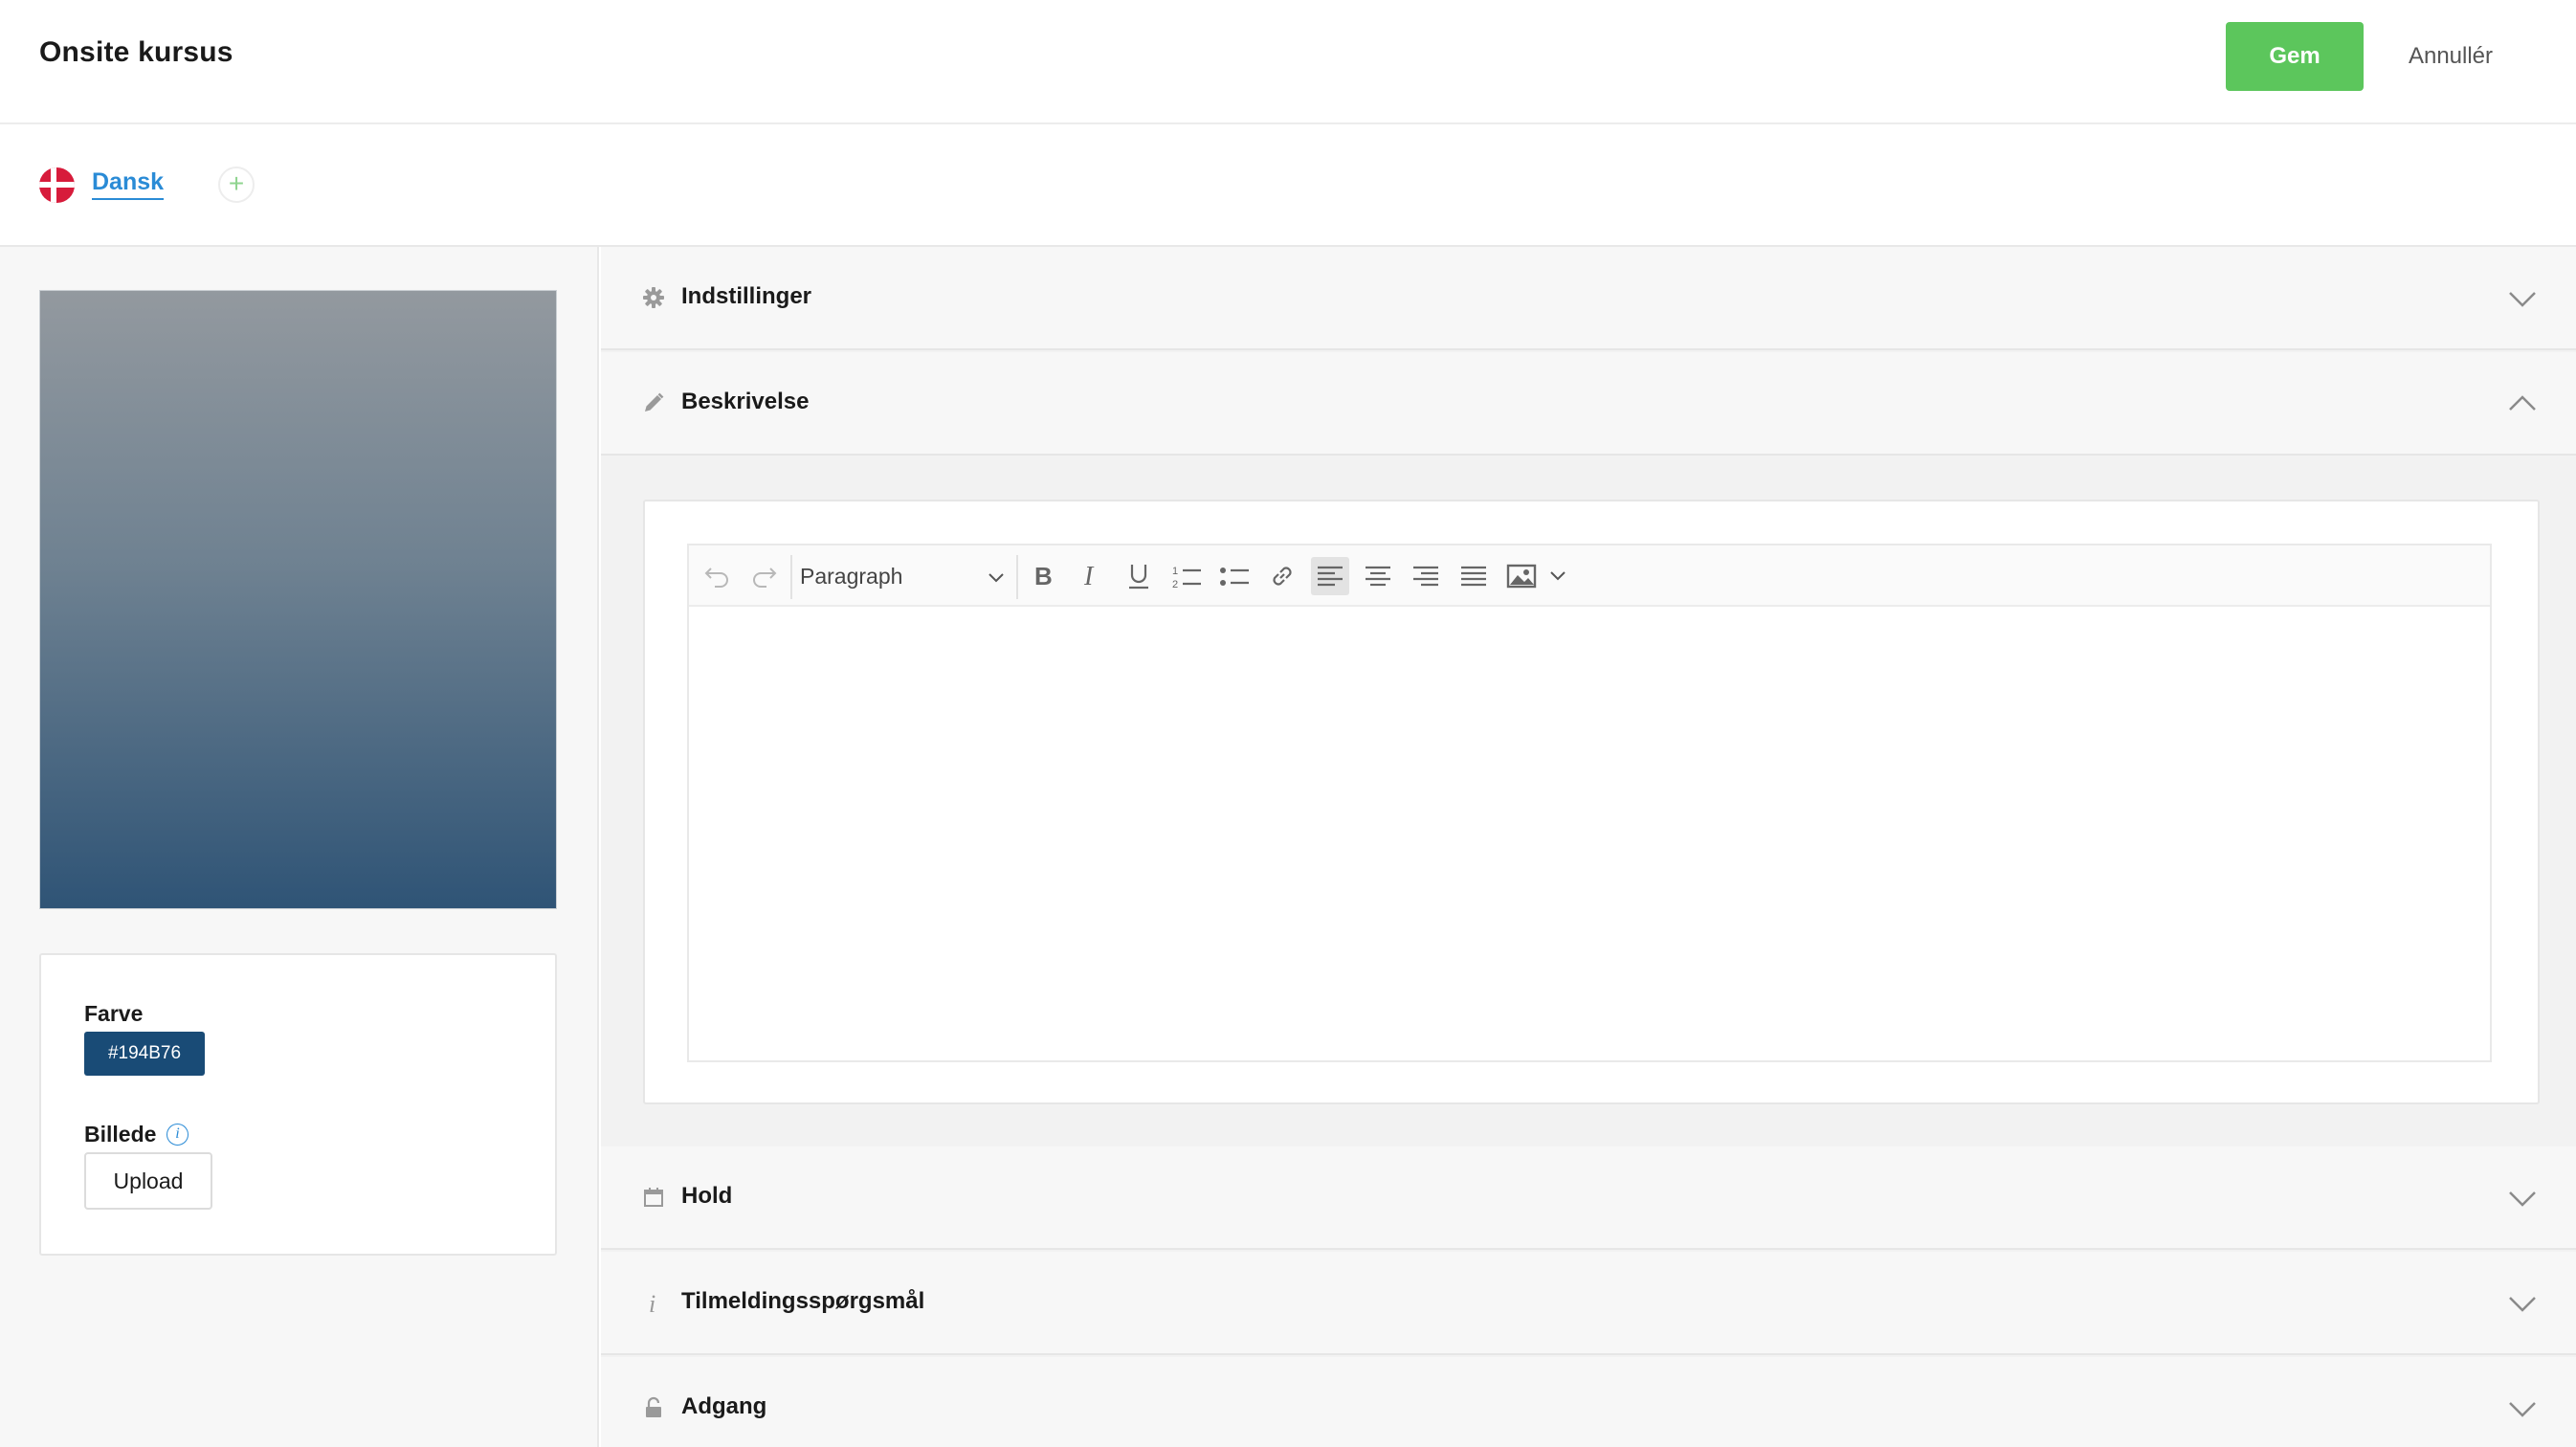  Describe the element at coordinates (1288, 185) in the screenshot. I see `language-bar: Dansk +` at that location.